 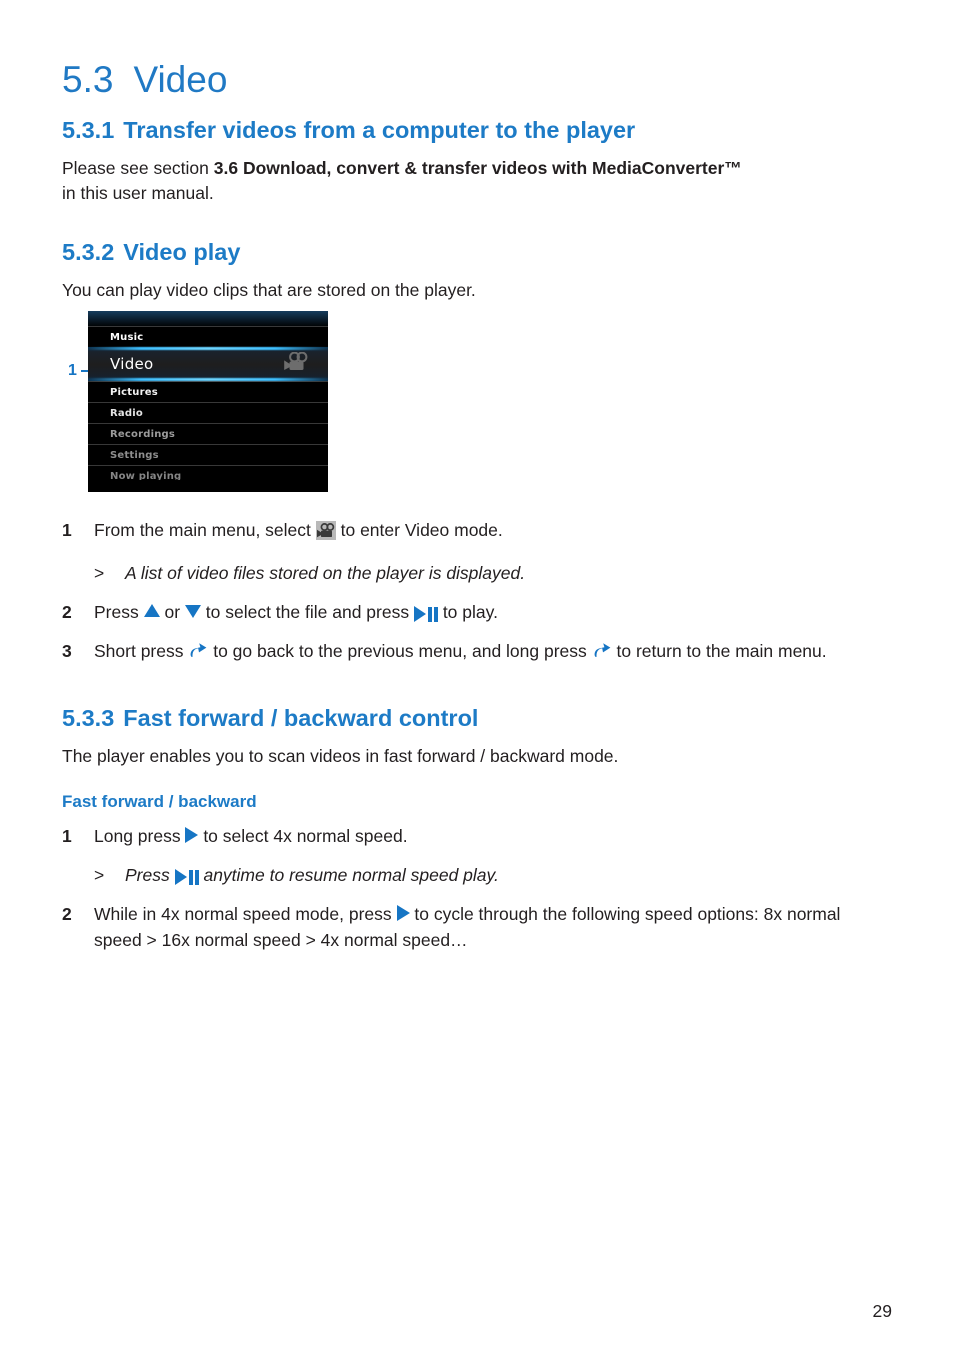 What do you see at coordinates (134, 455) in the screenshot?
I see `menu-item-label: Settings` at bounding box center [134, 455].